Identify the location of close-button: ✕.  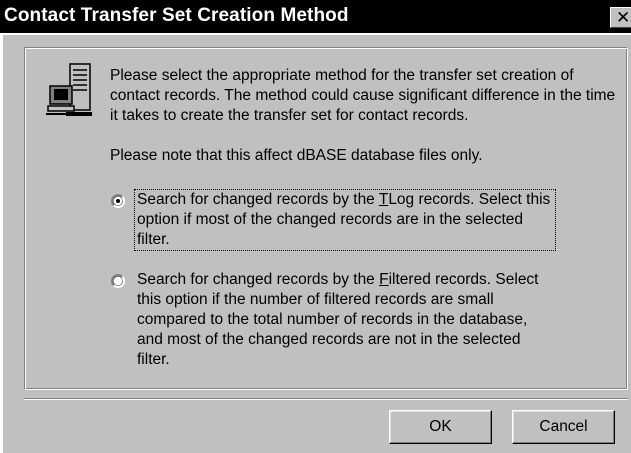
(620, 17).